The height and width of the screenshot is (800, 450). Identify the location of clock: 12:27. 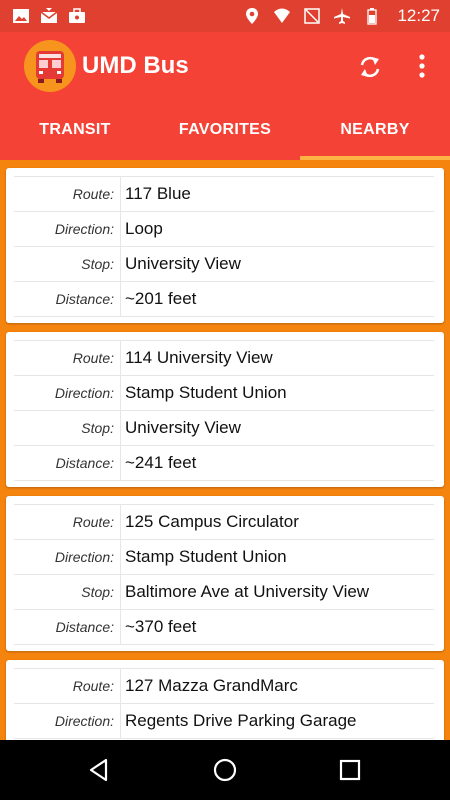
(418, 15).